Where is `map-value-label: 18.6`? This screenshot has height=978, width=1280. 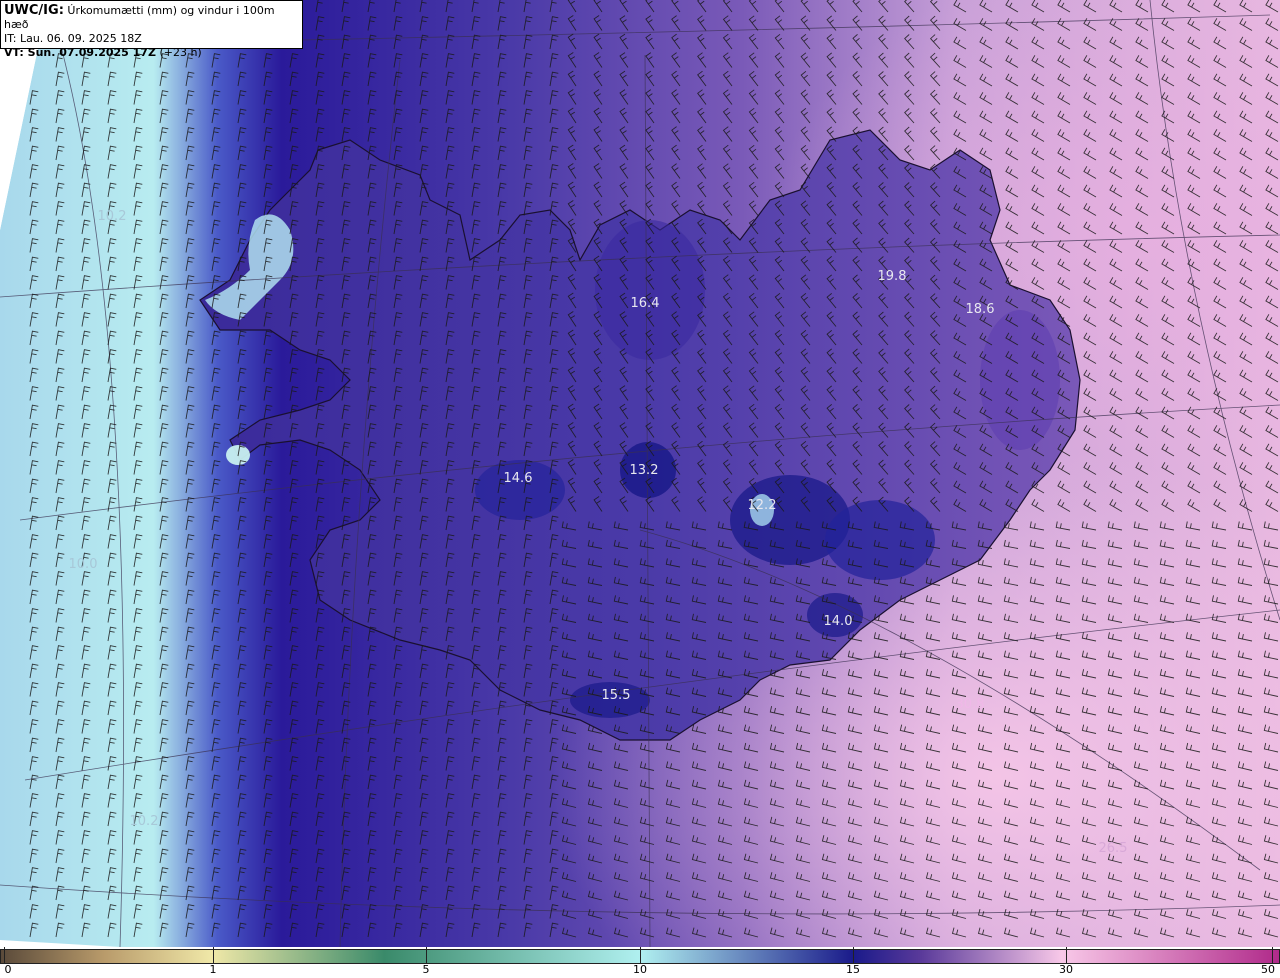
map-value-label: 18.6 is located at coordinates (980, 309).